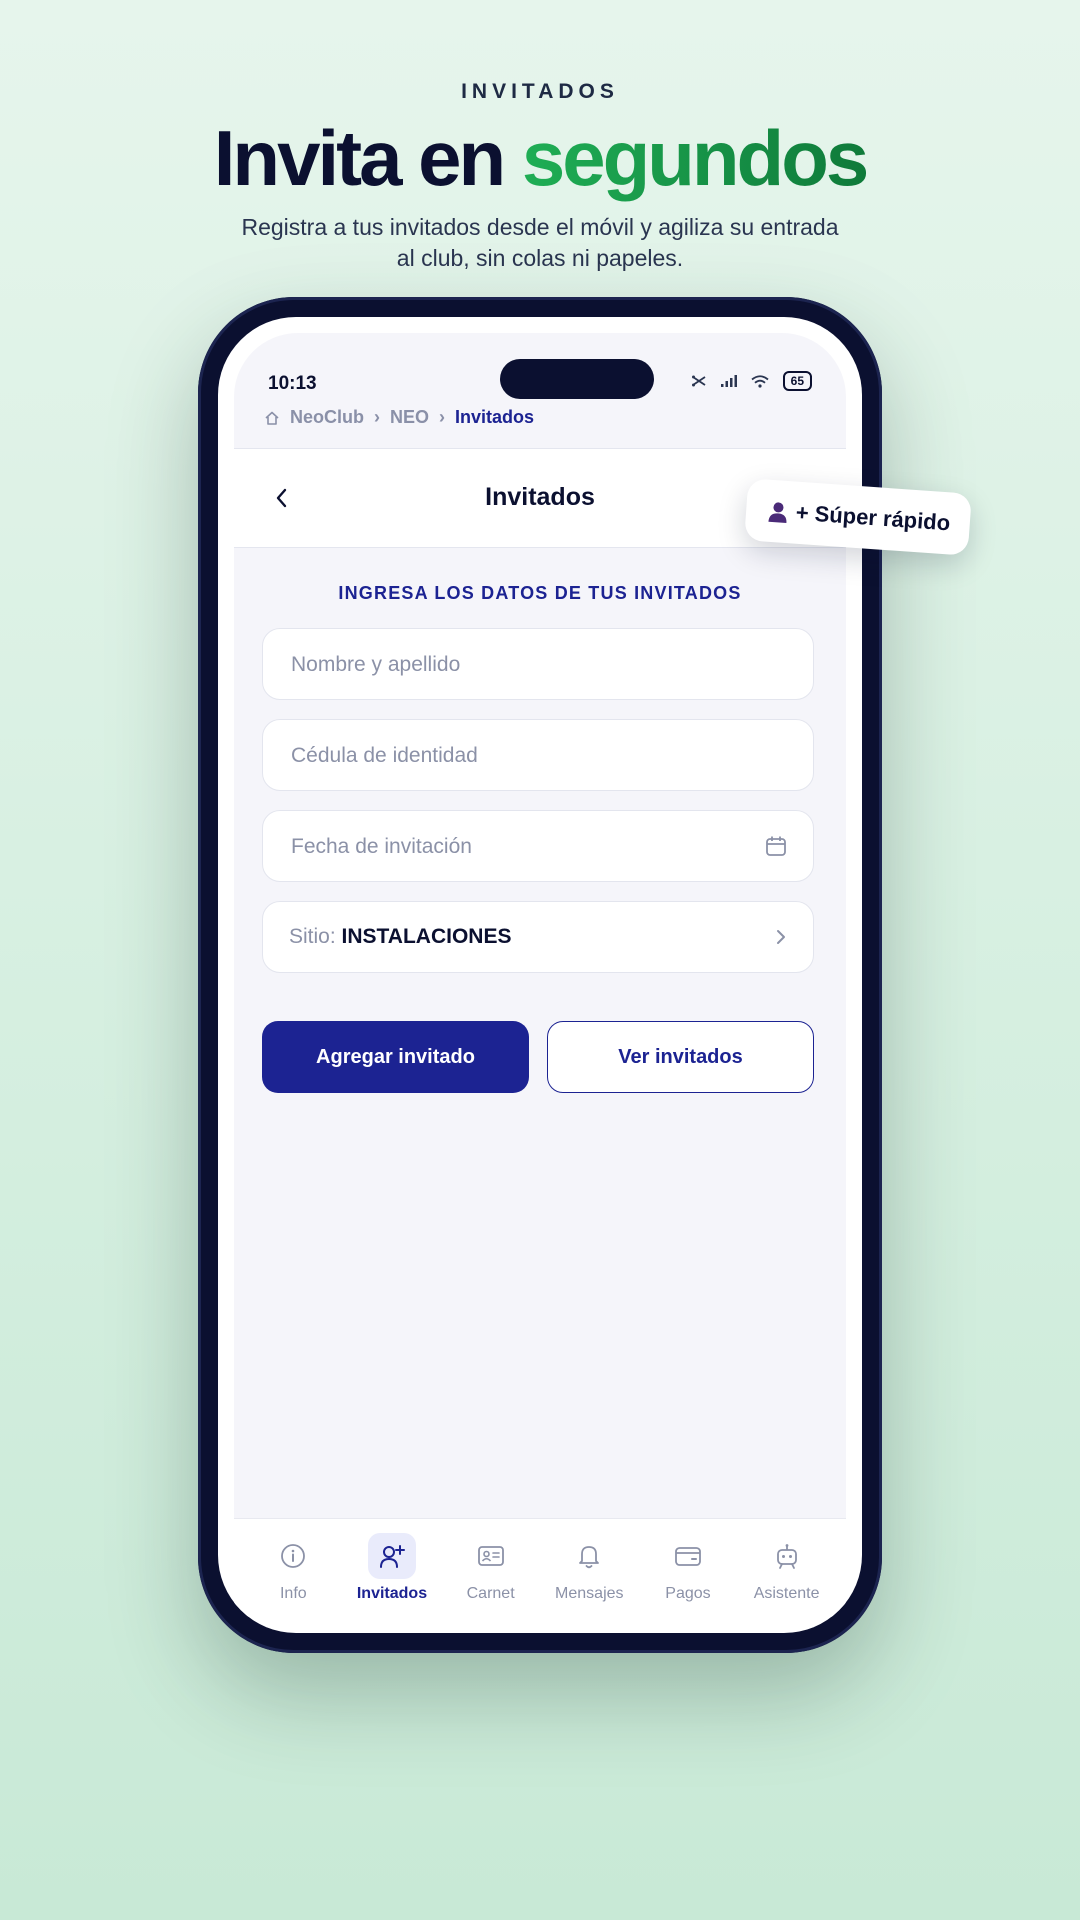 The width and height of the screenshot is (1080, 1920). I want to click on tab-invitados: Invitados, so click(392, 1568).